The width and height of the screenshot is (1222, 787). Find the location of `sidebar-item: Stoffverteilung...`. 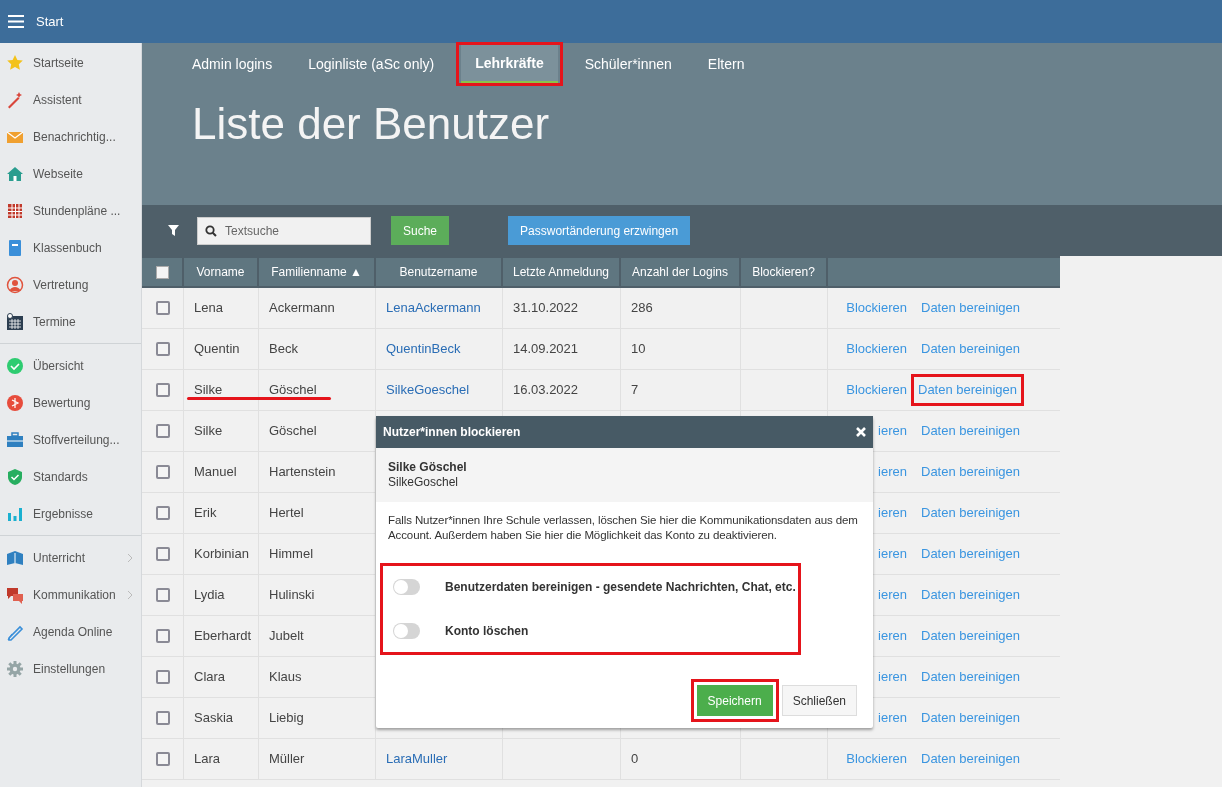

sidebar-item: Stoffverteilung... is located at coordinates (70, 439).